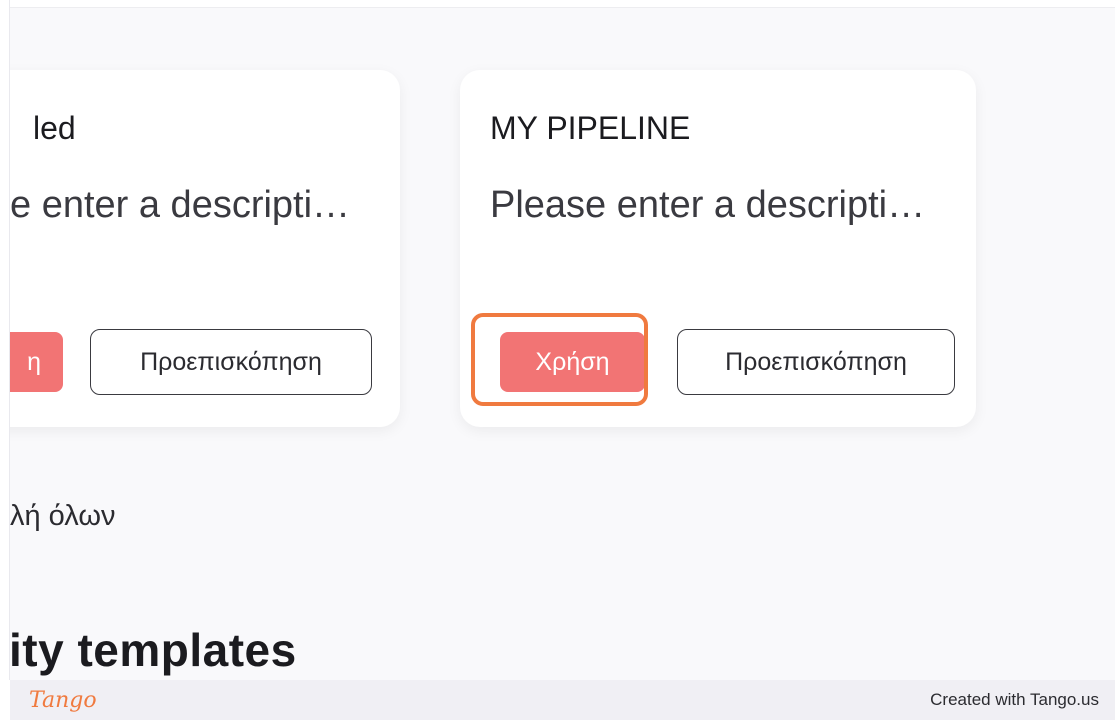  What do you see at coordinates (36, 362) in the screenshot?
I see `use-button: η` at bounding box center [36, 362].